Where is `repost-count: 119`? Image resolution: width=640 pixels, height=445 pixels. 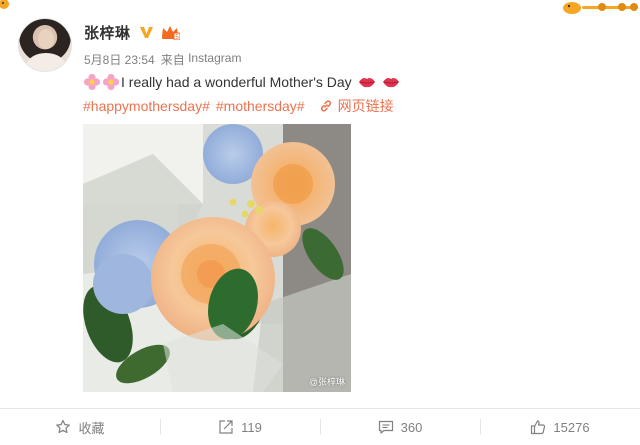 repost-count: 119 is located at coordinates (251, 427).